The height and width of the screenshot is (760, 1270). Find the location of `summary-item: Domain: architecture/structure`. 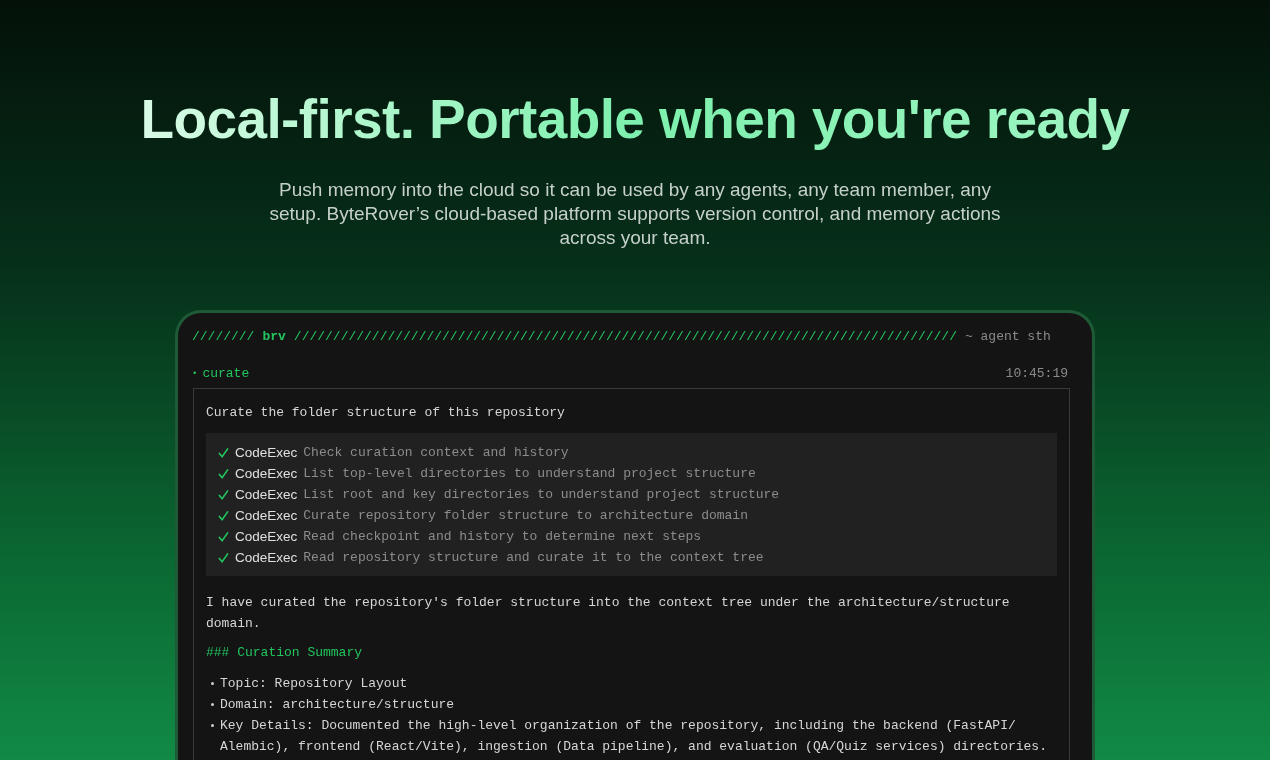

summary-item: Domain: architecture/structure is located at coordinates (338, 705).